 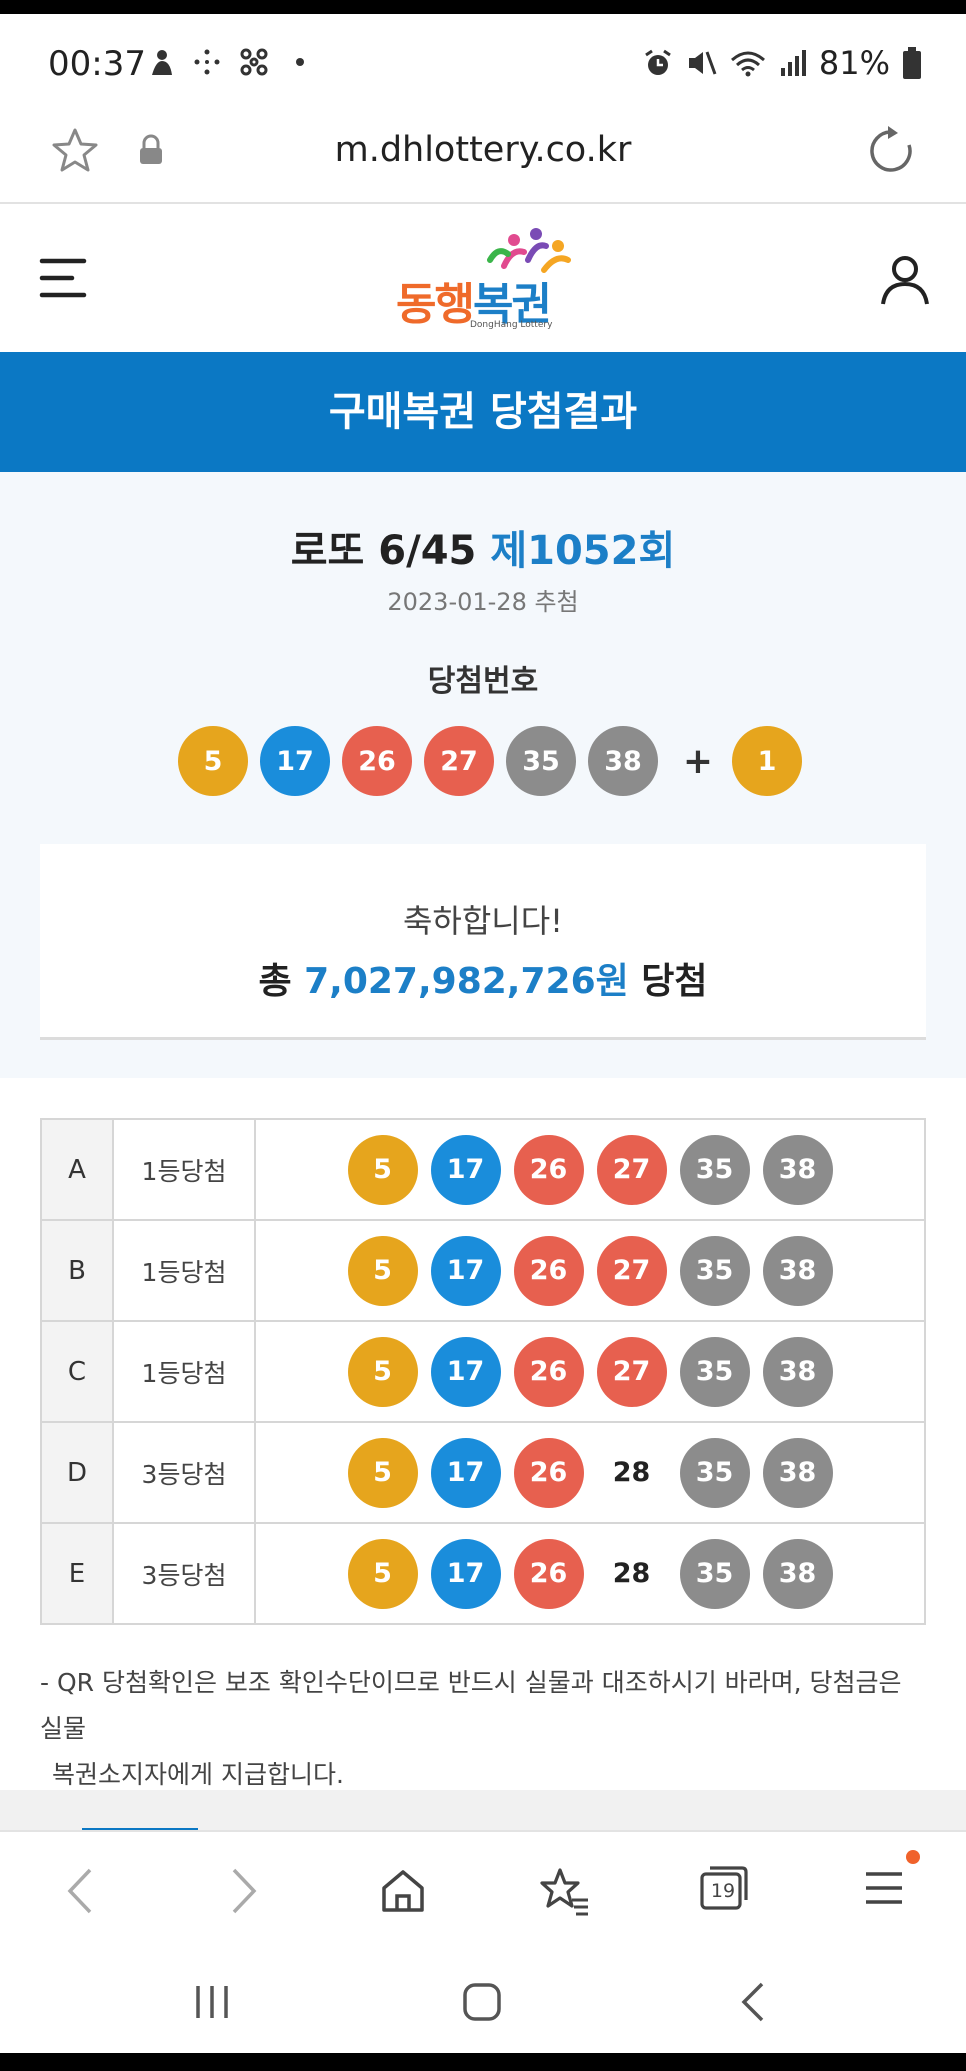 What do you see at coordinates (483, 2062) in the screenshot?
I see `bottom-black-edge` at bounding box center [483, 2062].